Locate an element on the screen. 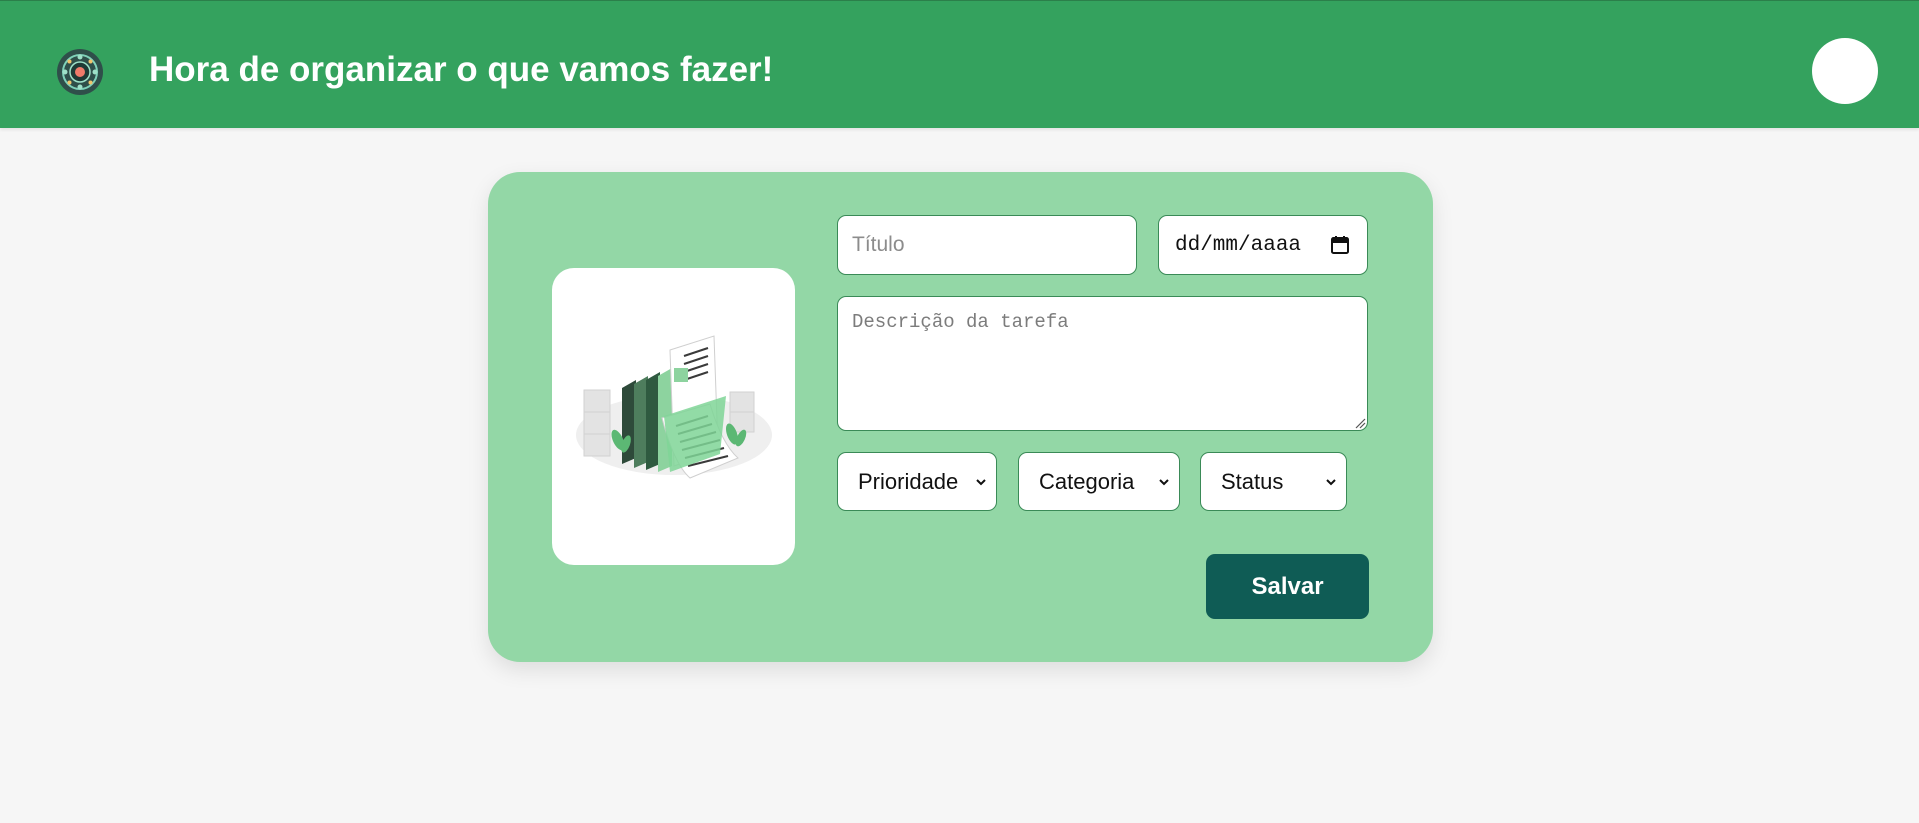 Image resolution: width=1919 pixels, height=823 pixels. resize-grip-icon is located at coordinates (1360, 423).